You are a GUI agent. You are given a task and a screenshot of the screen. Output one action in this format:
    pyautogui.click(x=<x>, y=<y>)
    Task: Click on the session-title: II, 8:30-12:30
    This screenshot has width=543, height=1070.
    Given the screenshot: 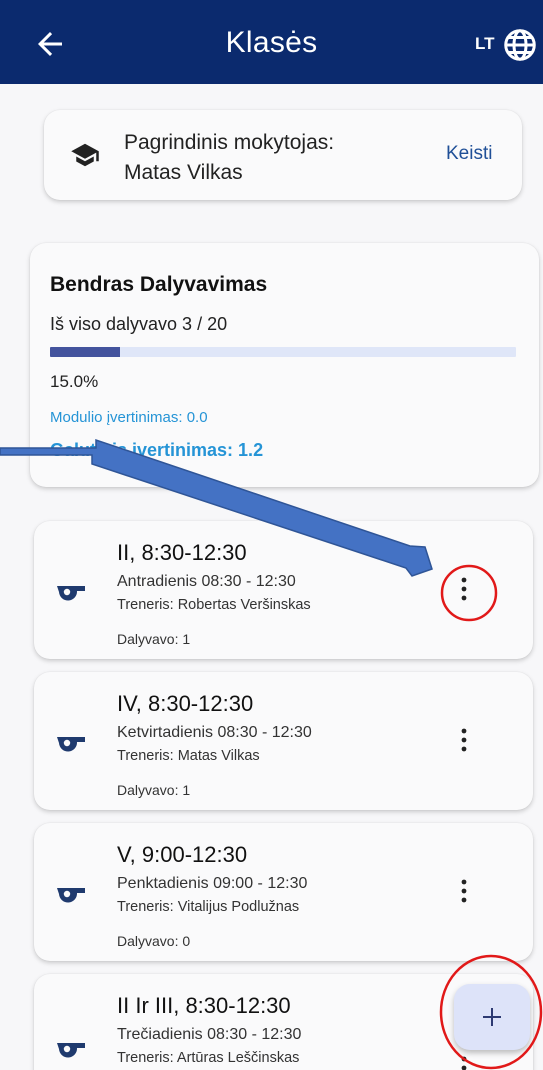 What is the action you would take?
    pyautogui.click(x=182, y=552)
    